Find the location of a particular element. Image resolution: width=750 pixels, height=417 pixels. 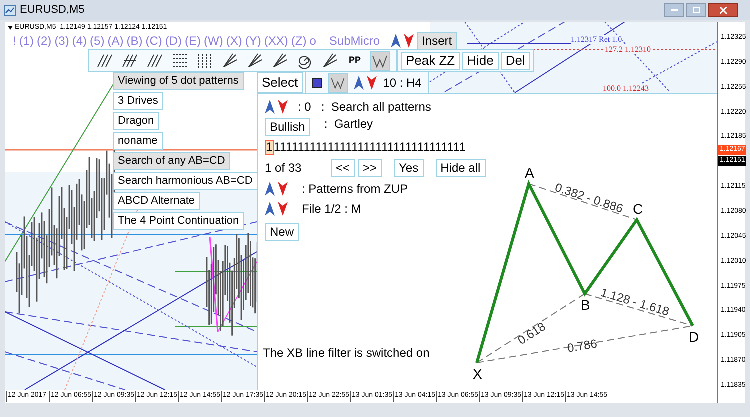

filter-note: The XB line filter is switched on is located at coordinates (346, 353).